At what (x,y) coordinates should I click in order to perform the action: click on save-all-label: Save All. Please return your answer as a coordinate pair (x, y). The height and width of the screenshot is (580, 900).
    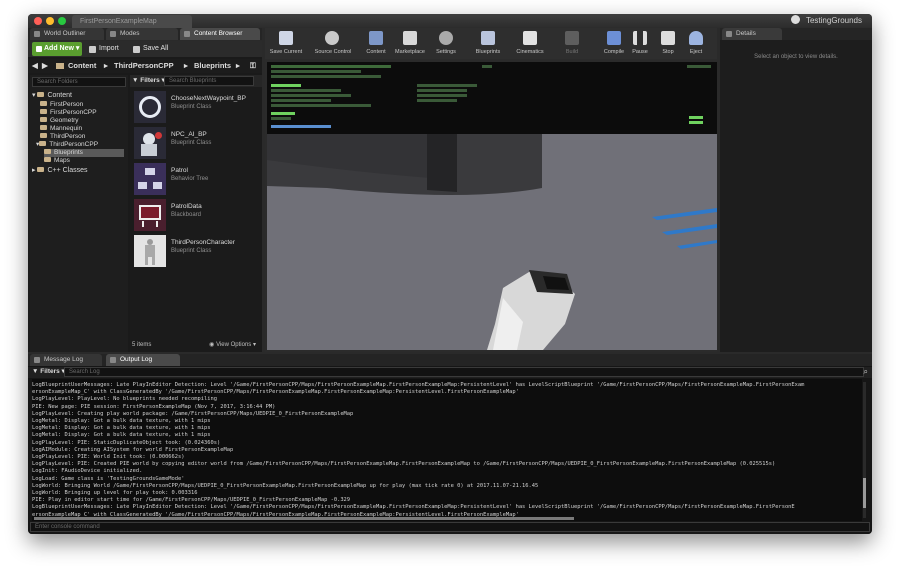
    Looking at the image, I should click on (156, 48).